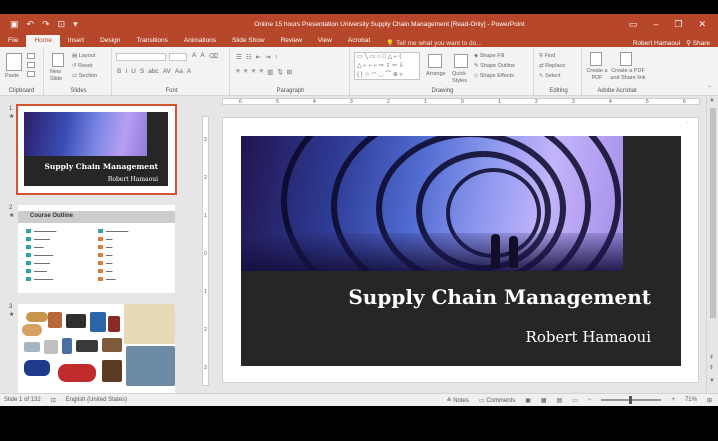 The width and height of the screenshot is (718, 441). Describe the element at coordinates (289, 72) in the screenshot. I see `smartart-icon: ⊞` at that location.